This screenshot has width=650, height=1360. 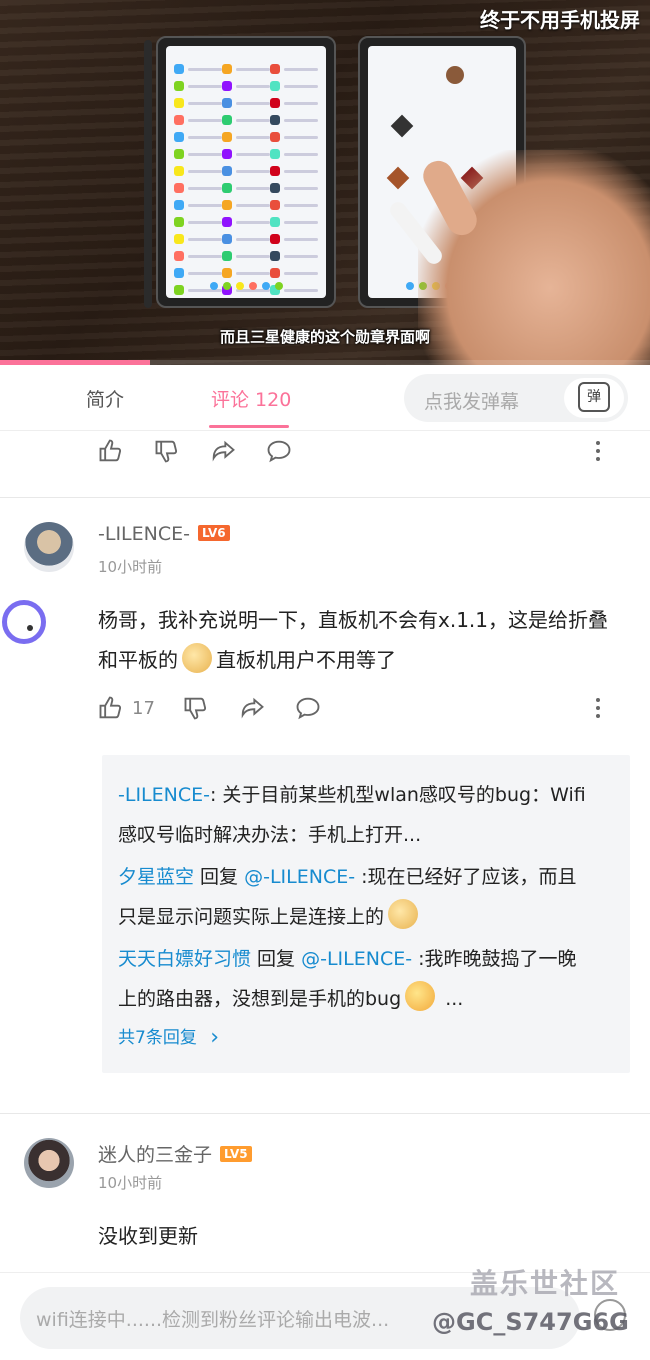 I want to click on like-count: 17, so click(x=143, y=708).